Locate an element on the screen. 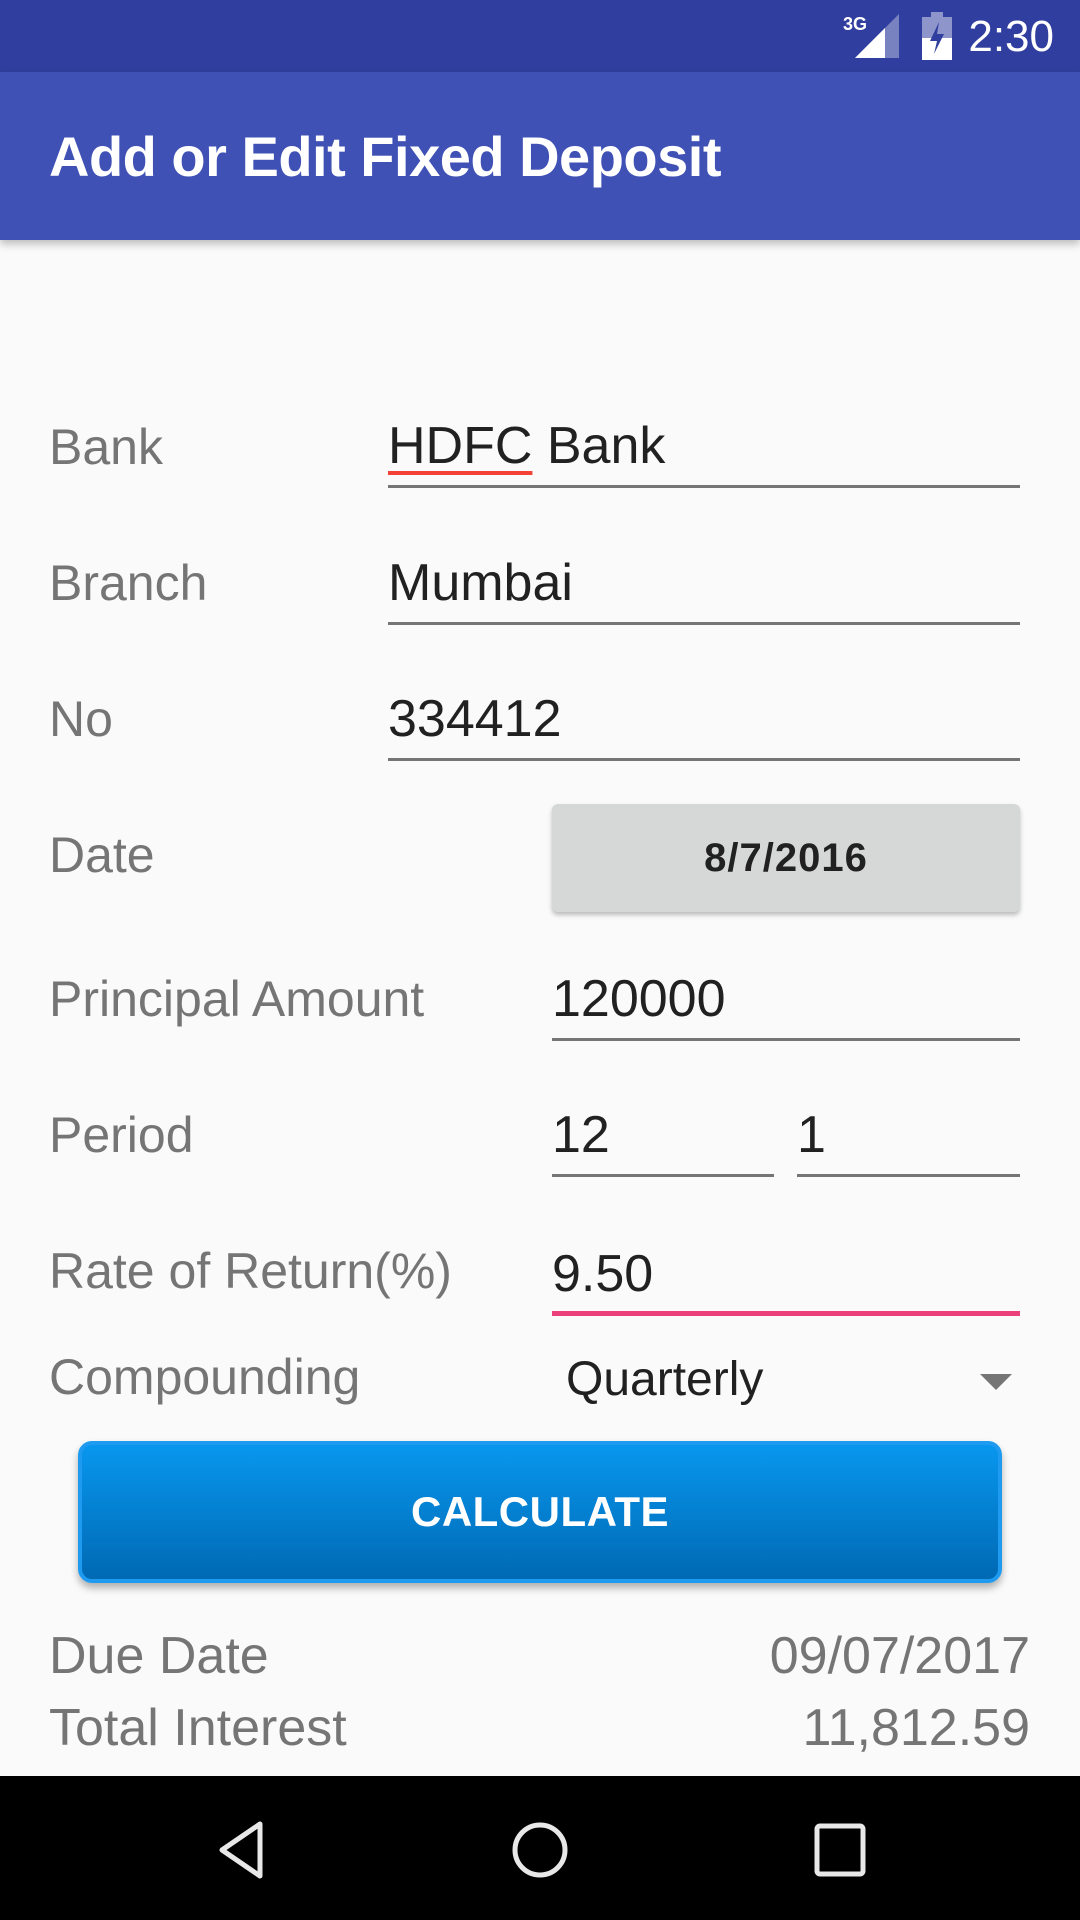 The image size is (1080, 1920). period-months-underline is located at coordinates (663, 1175).